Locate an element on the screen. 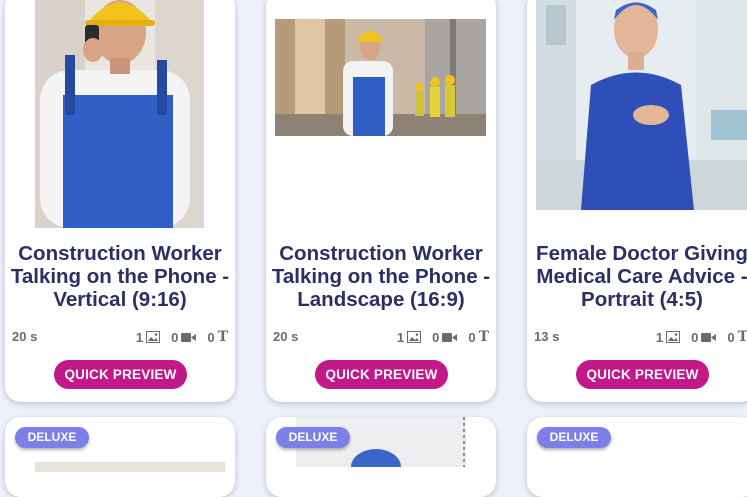  duration-label: 13 s is located at coordinates (547, 336).